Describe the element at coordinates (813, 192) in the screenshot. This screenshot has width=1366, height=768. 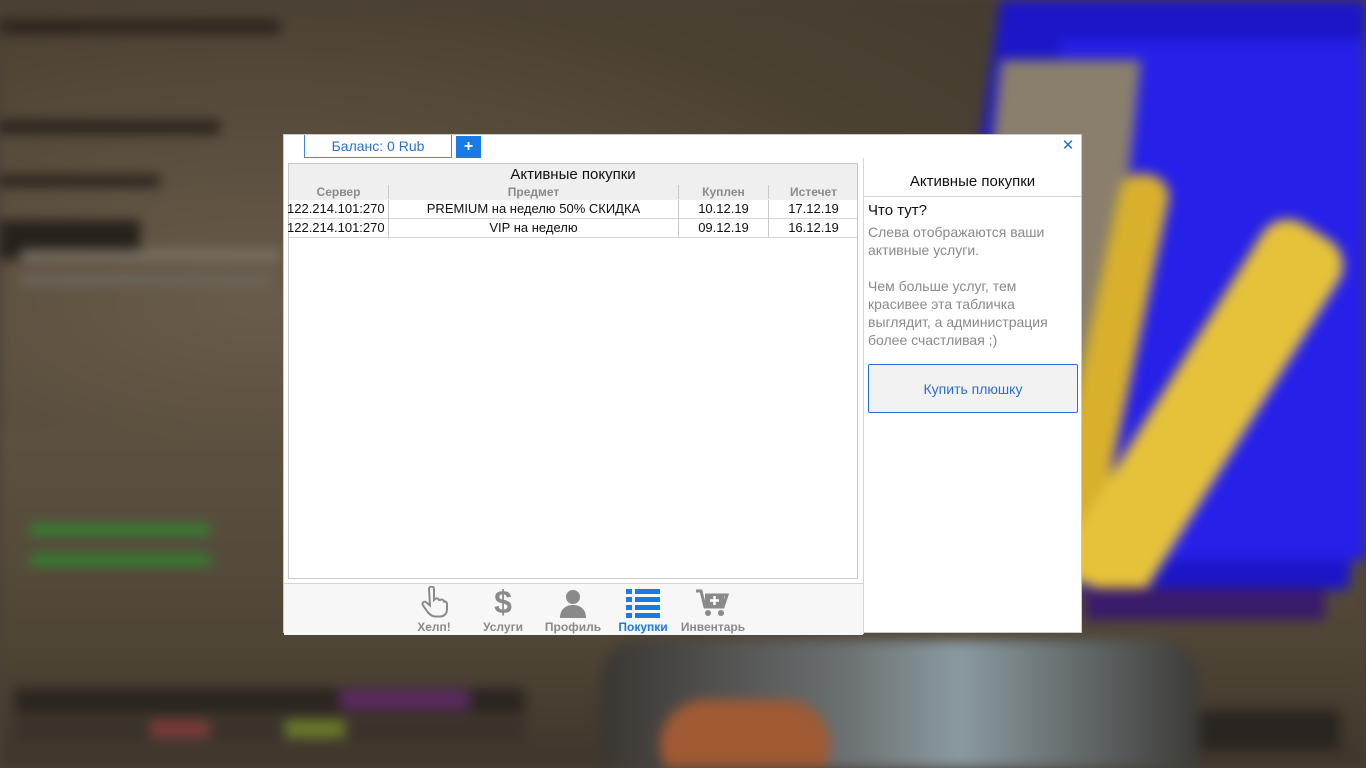
I see `column-header-expires: Истечет` at that location.